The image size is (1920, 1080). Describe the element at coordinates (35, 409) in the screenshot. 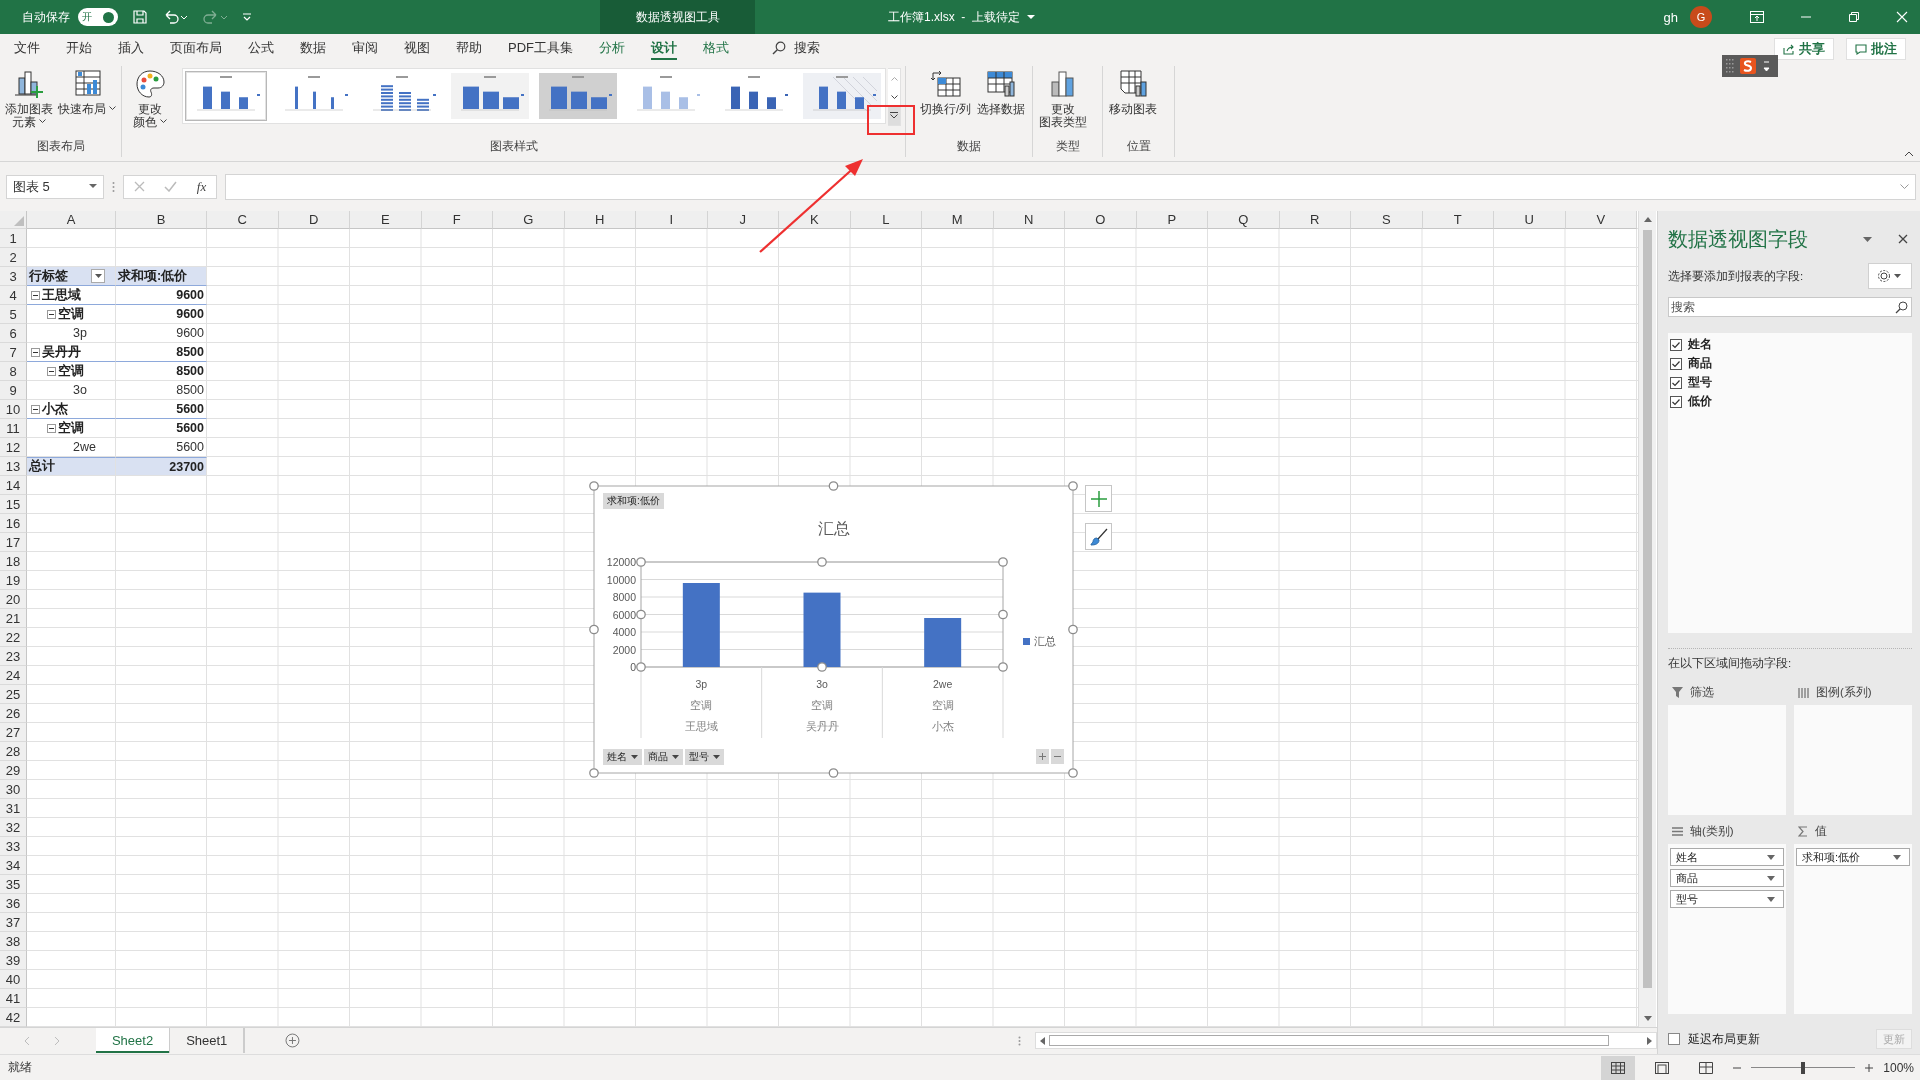

I see `collapse-icon` at that location.